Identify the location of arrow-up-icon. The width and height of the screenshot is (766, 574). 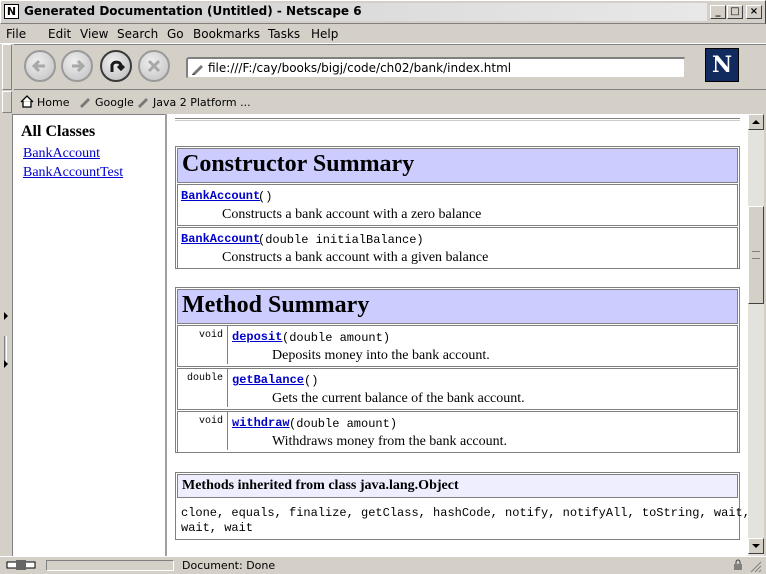
(756, 122).